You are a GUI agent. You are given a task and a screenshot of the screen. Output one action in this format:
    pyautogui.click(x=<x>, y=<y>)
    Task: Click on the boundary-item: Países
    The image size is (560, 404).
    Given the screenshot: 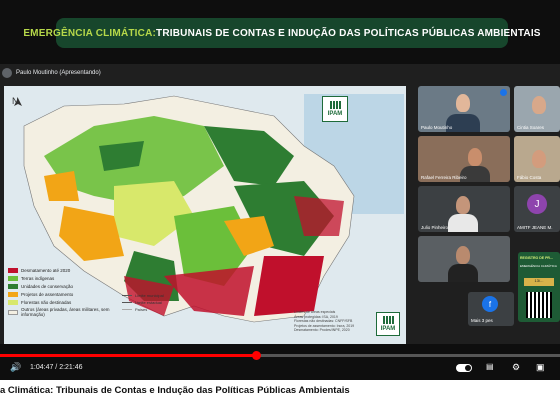 What is the action you would take?
    pyautogui.click(x=147, y=309)
    